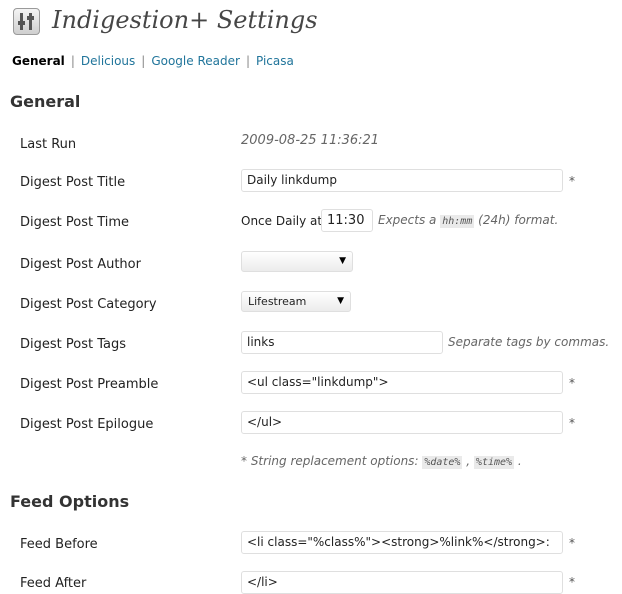  I want to click on settings-subnav: General | Delicious | Google Reader | Picasa, so click(153, 61).